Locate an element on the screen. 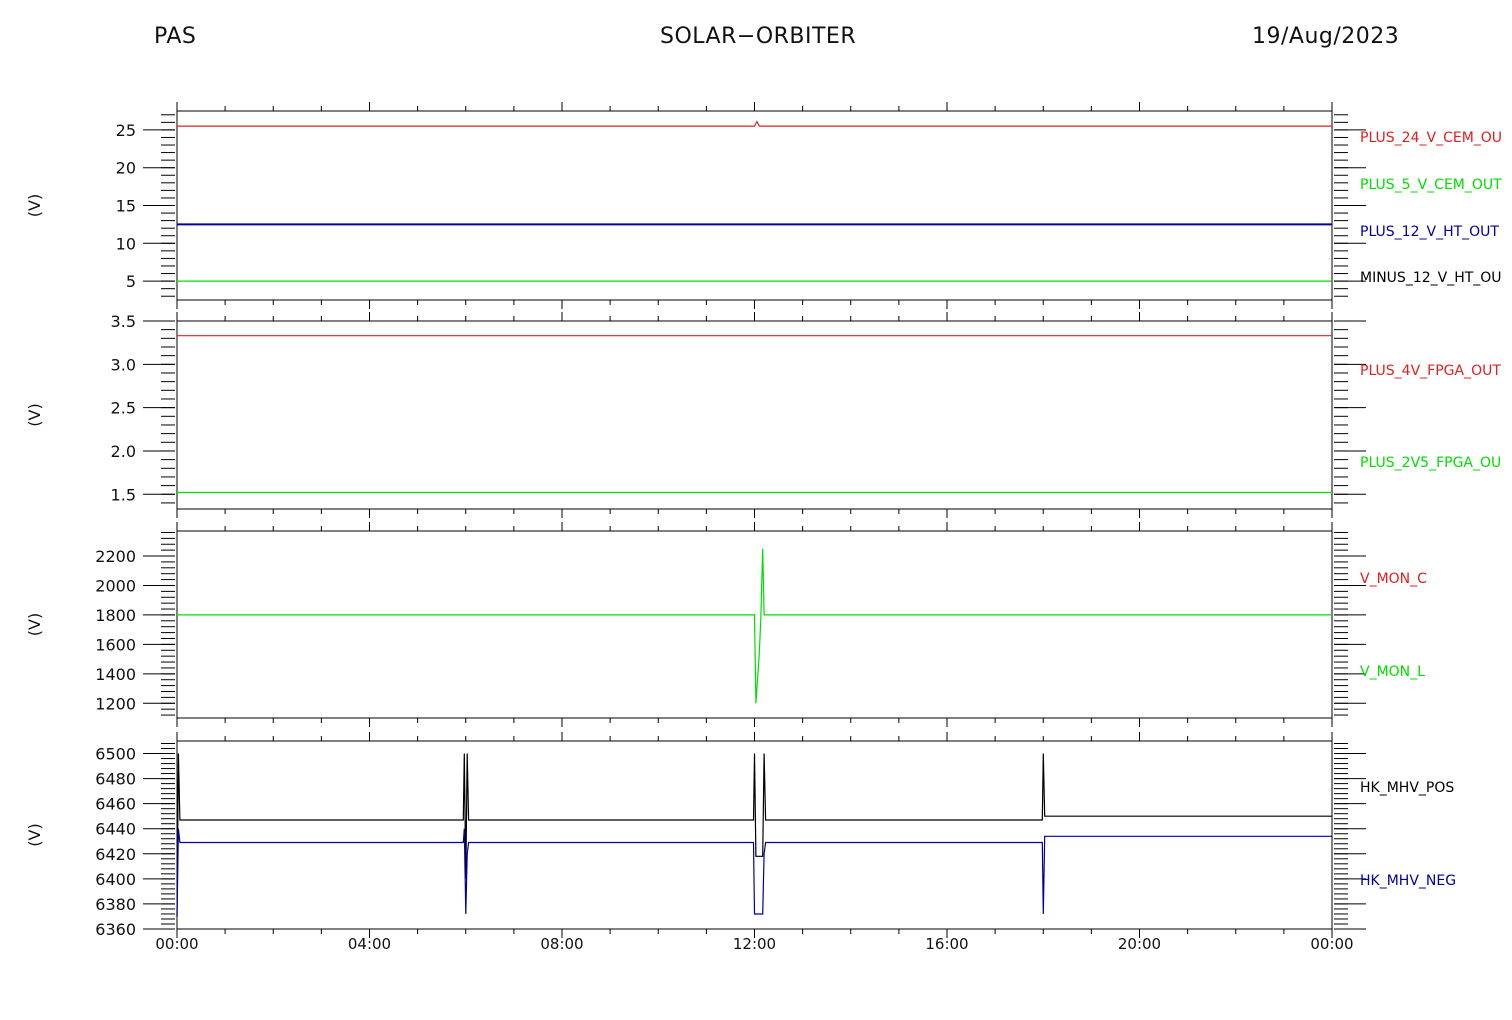 This screenshot has height=1020, width=1512. y-tick-label: 6400 is located at coordinates (115, 879).